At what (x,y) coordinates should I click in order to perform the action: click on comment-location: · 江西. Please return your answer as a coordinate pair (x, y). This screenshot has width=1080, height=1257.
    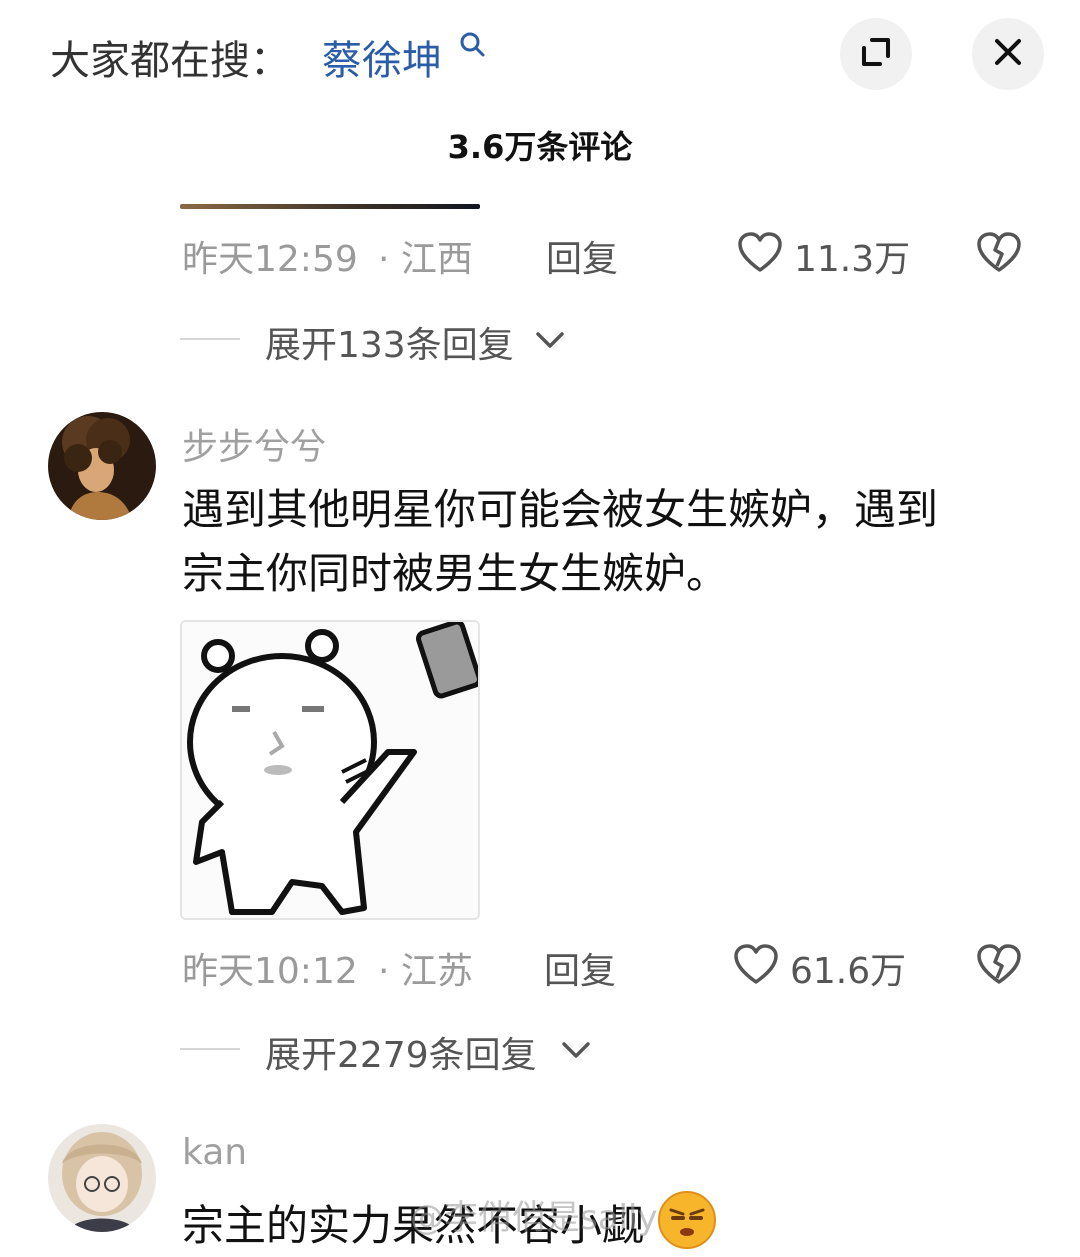
    Looking at the image, I should click on (425, 259).